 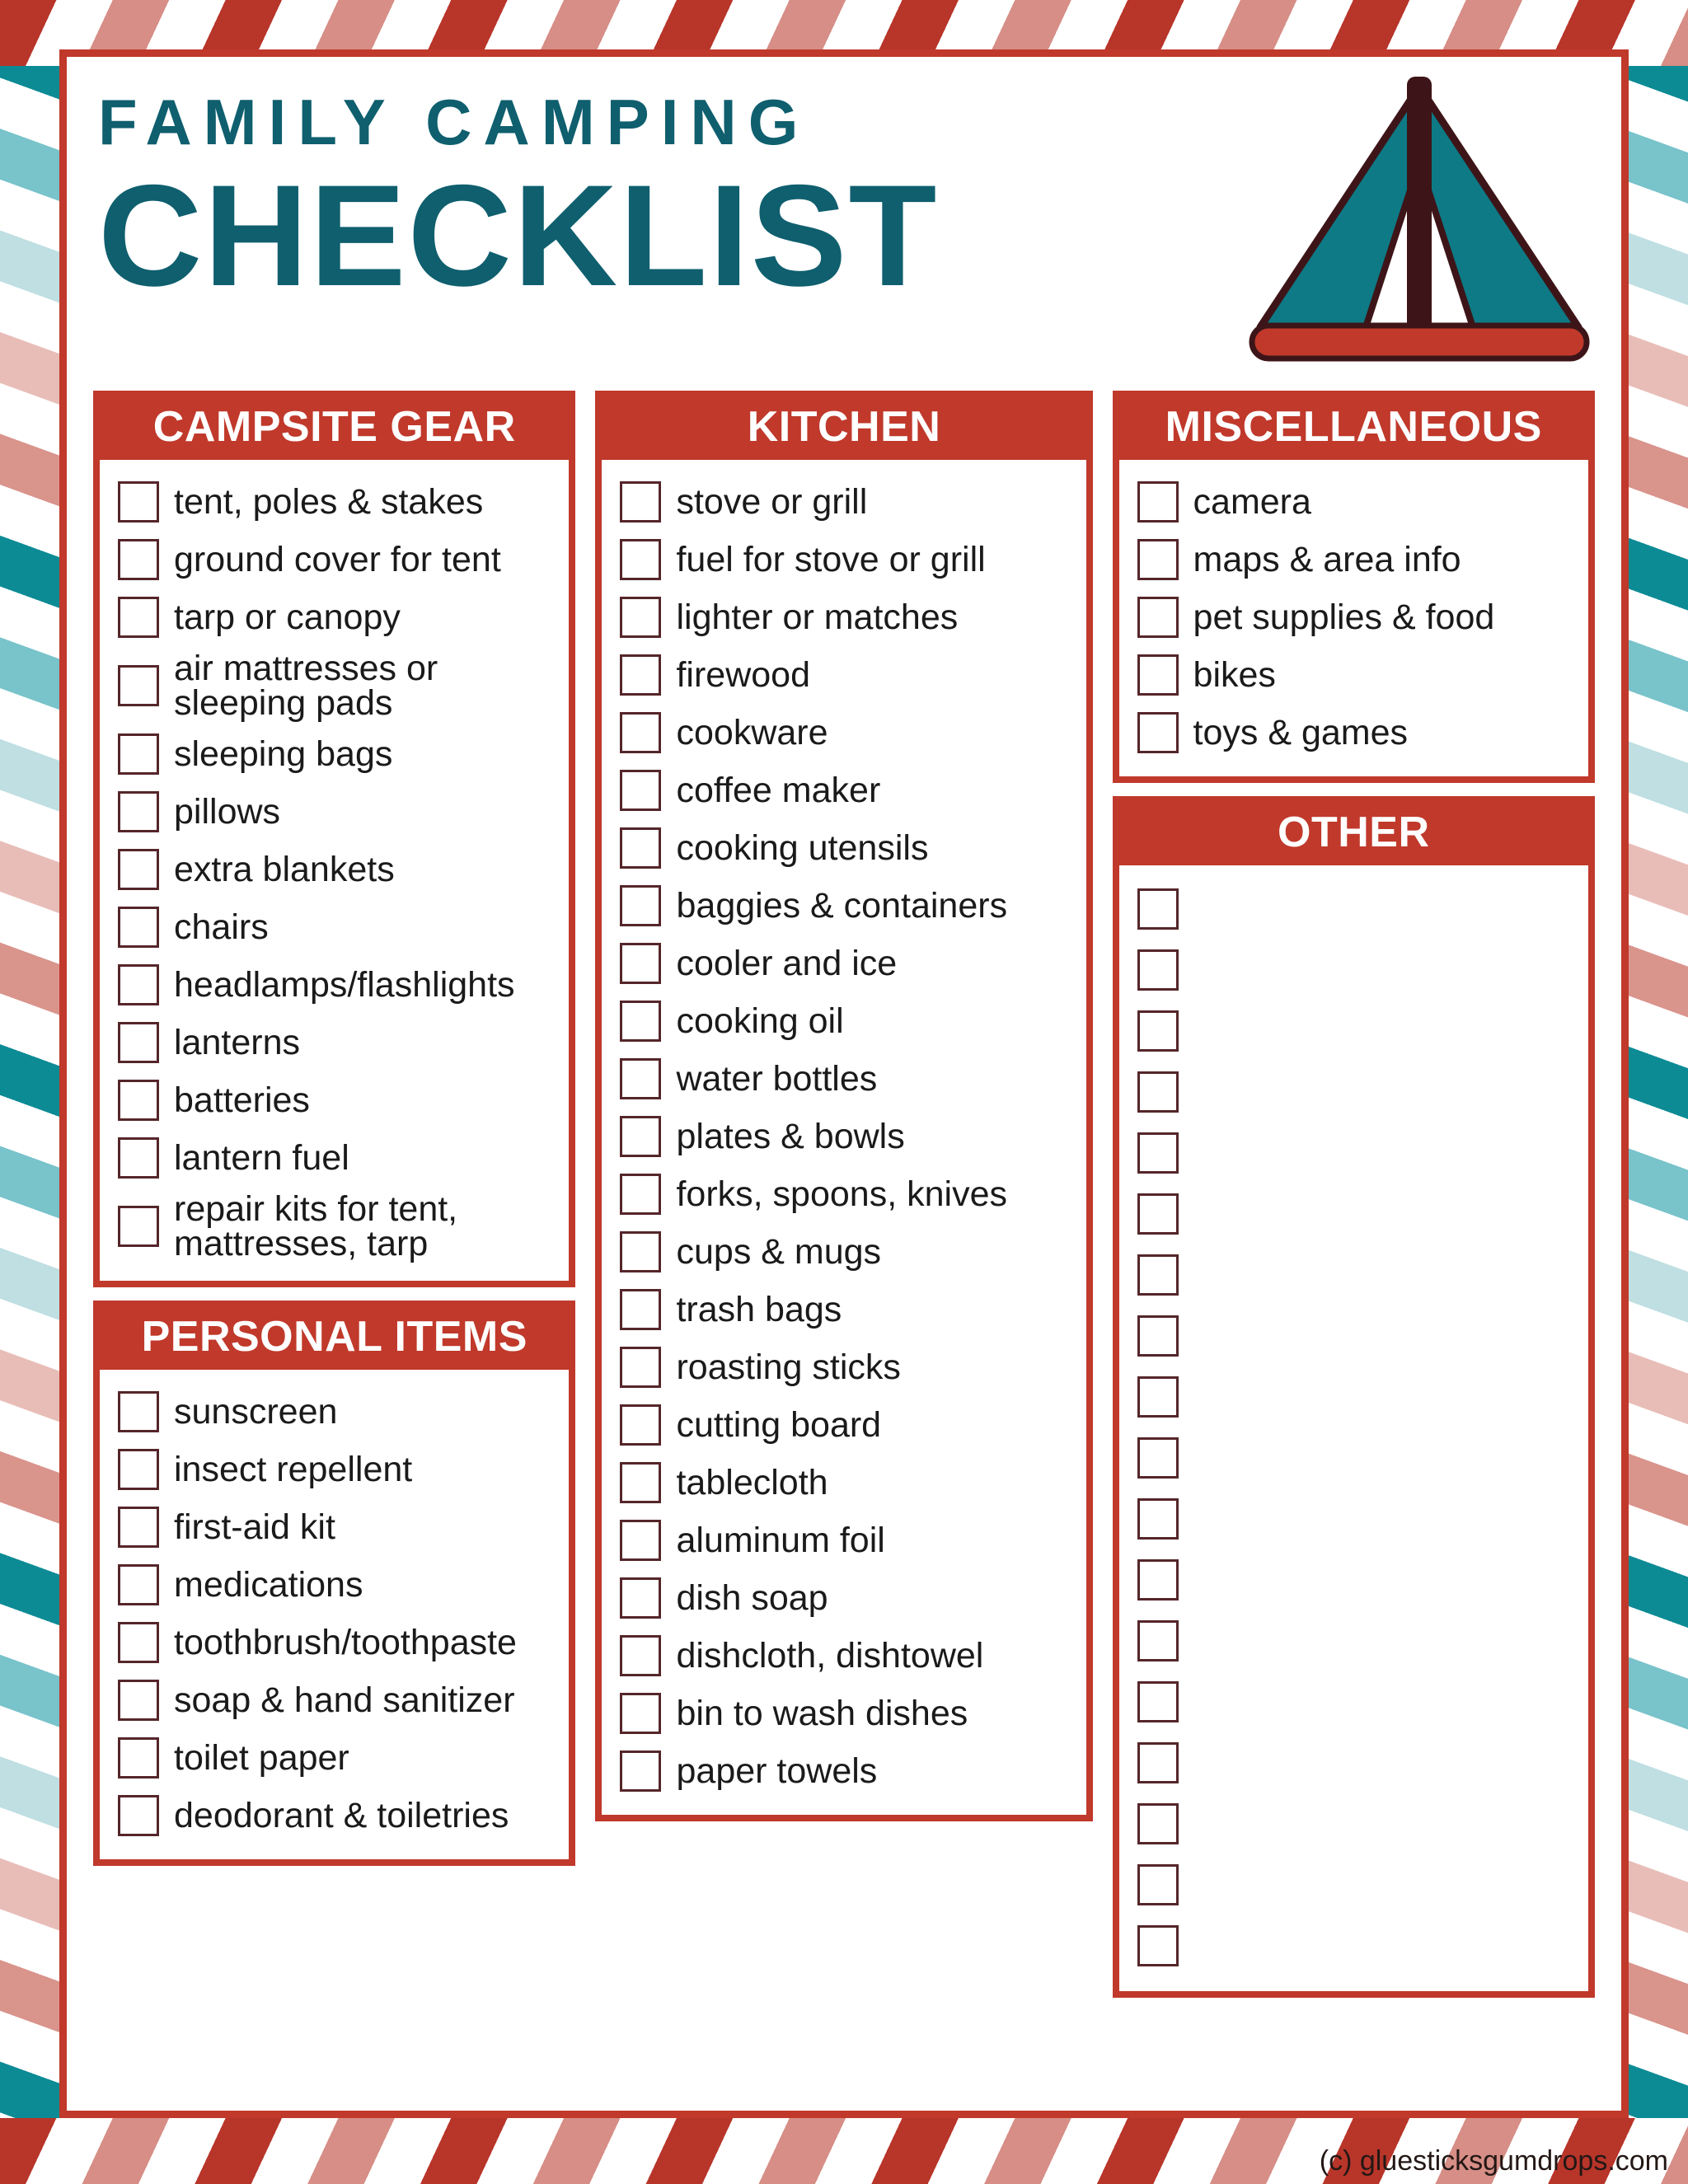 What do you see at coordinates (847, 1309) in the screenshot?
I see `list-item: trash bags` at bounding box center [847, 1309].